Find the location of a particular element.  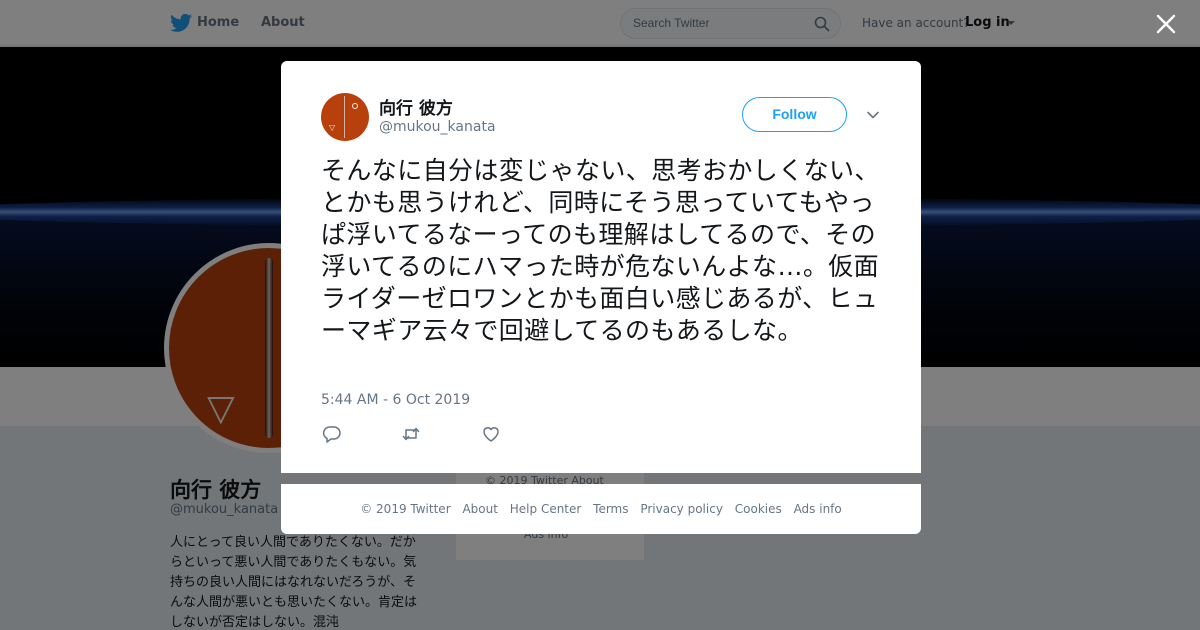

retweet-icon is located at coordinates (411, 434).